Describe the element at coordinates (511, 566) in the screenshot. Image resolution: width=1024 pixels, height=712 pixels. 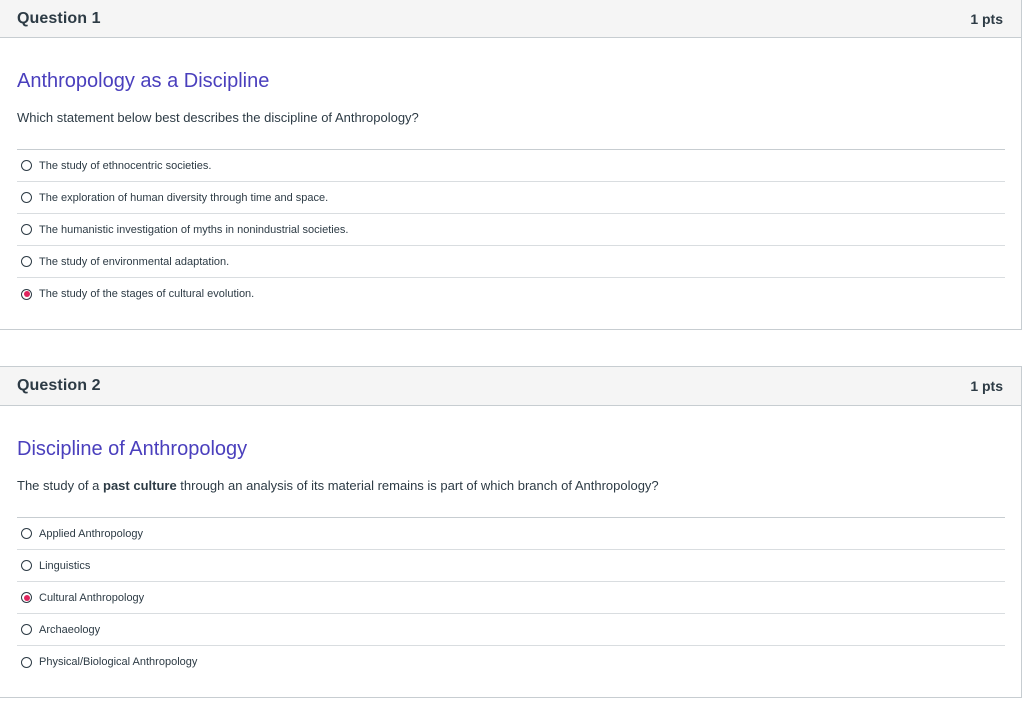
I see `answer-option: Linguistics` at that location.